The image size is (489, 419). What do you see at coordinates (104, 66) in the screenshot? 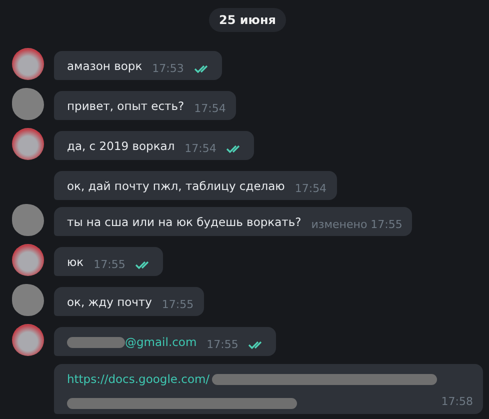
I see `message-text: амазон ворк` at bounding box center [104, 66].